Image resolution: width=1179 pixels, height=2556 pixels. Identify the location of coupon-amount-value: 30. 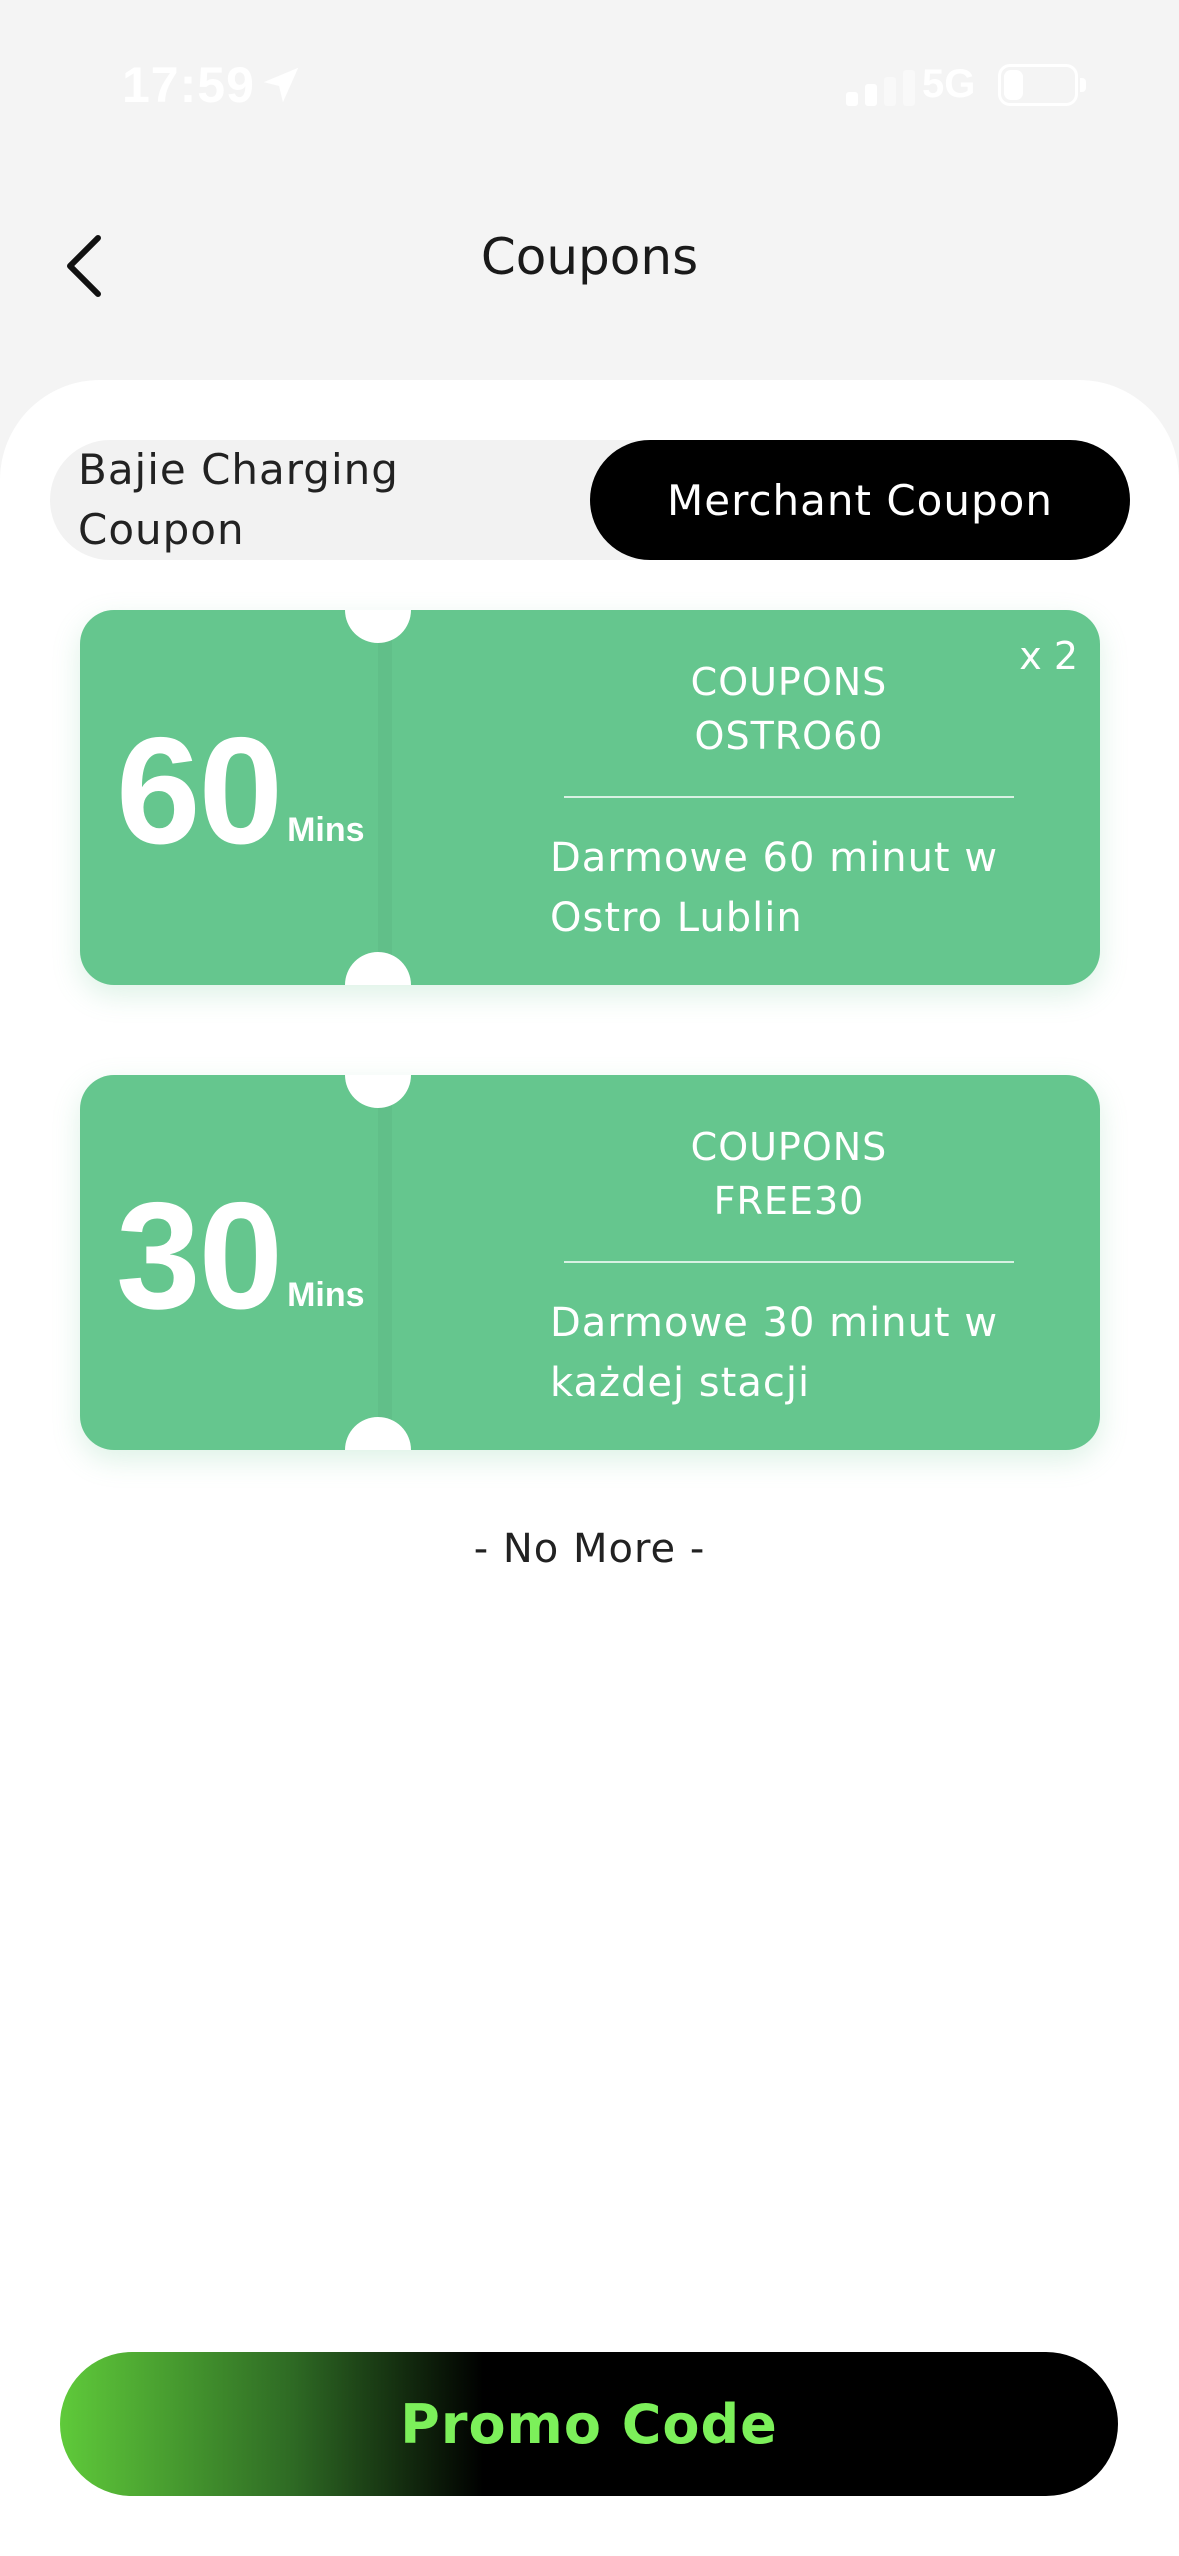
(199, 1256).